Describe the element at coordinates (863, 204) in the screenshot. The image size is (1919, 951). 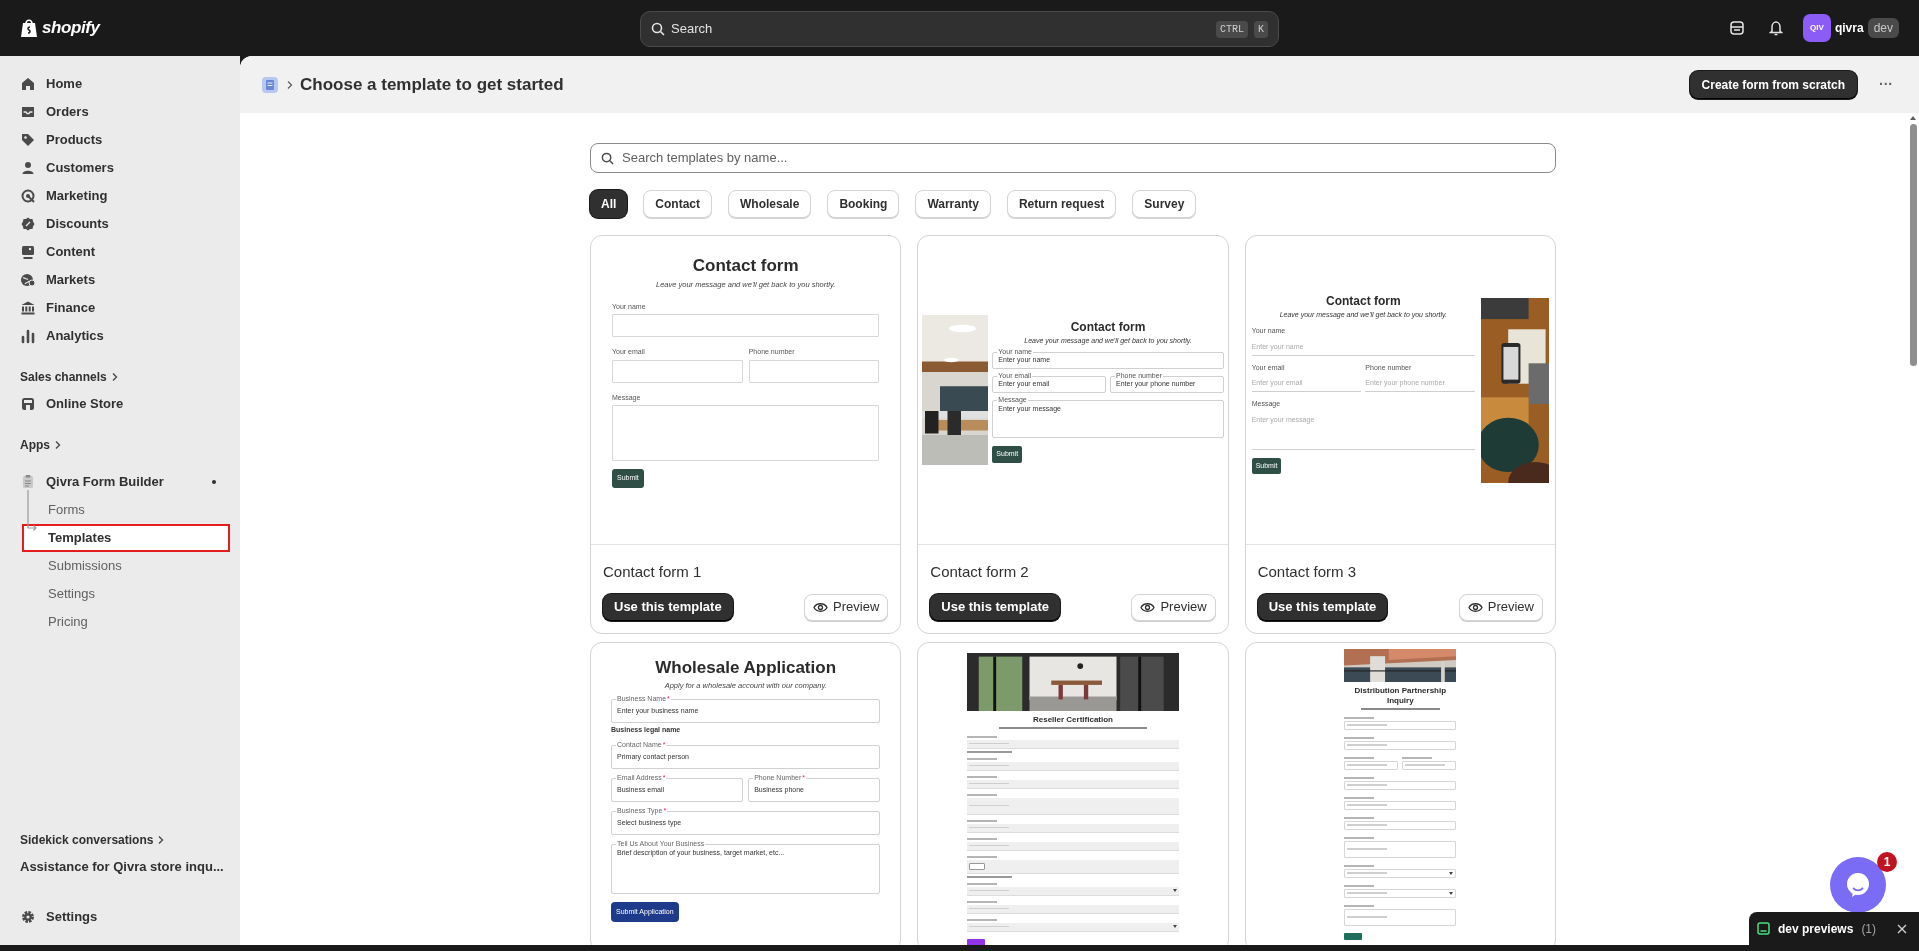
I see `filter-tab: Booking` at that location.